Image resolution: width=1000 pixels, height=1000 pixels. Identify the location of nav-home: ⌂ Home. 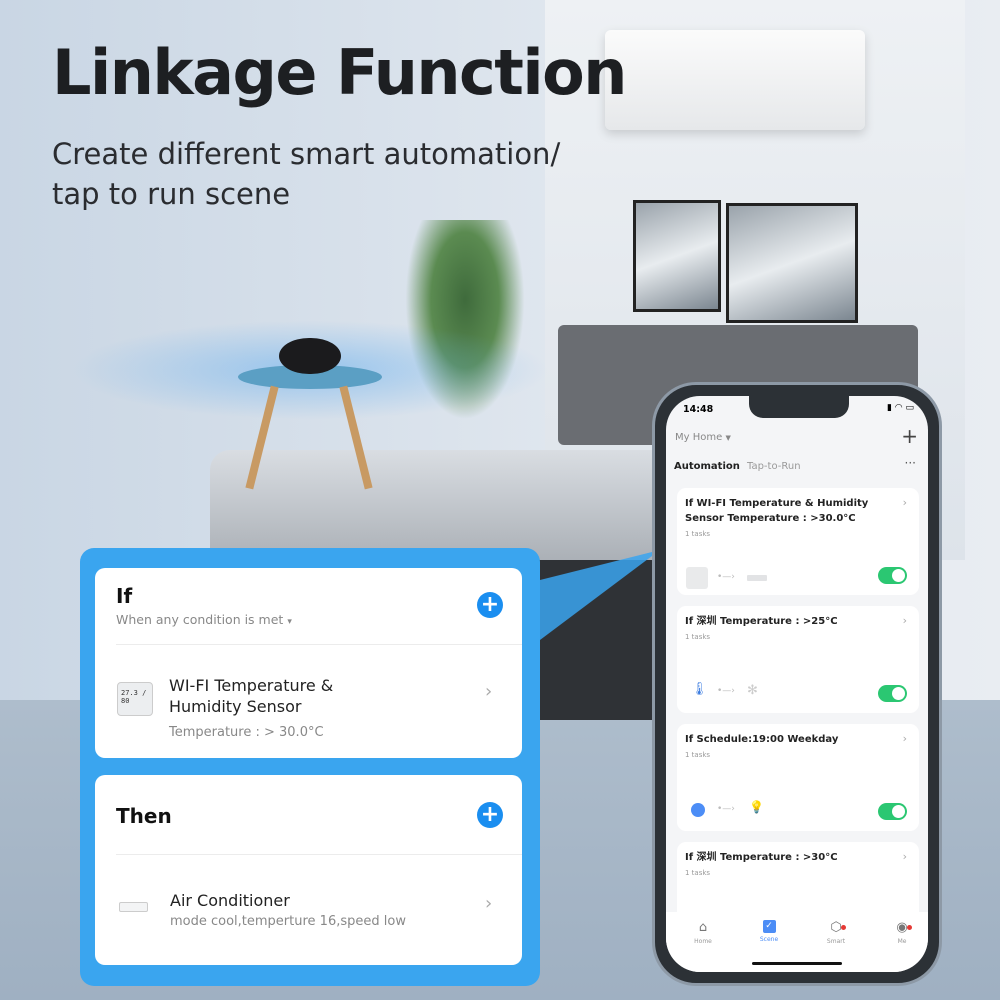
(703, 932).